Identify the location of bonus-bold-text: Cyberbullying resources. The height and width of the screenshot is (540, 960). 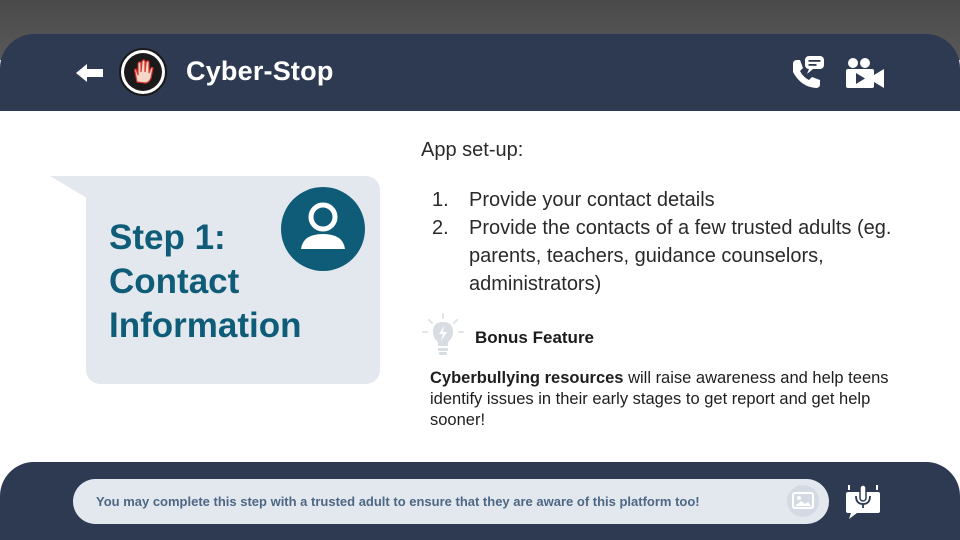
(527, 378).